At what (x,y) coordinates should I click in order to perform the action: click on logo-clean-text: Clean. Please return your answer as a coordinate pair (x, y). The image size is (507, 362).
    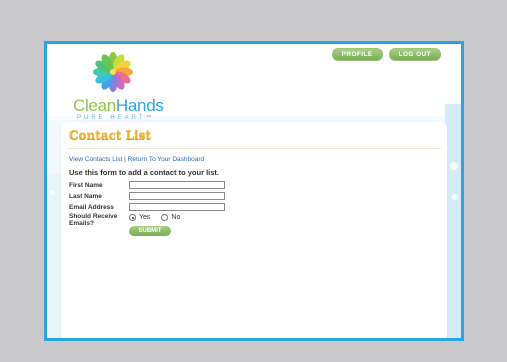
    Looking at the image, I should click on (94, 105).